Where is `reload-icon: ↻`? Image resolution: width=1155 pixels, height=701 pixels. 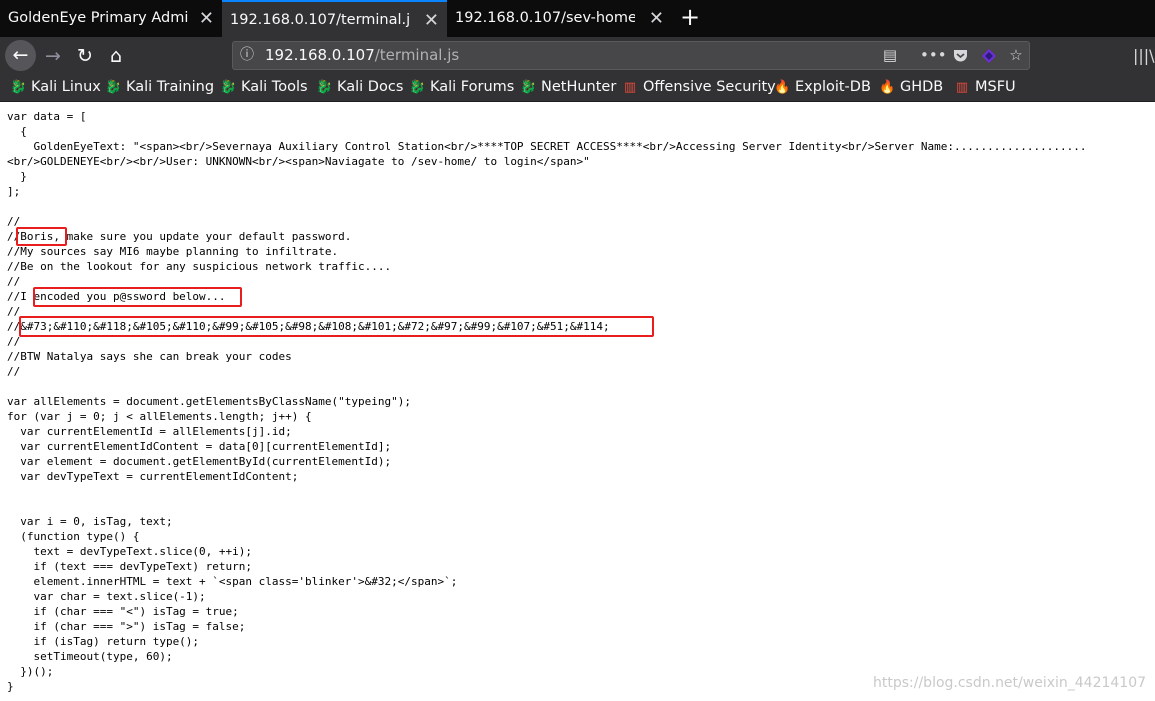 reload-icon: ↻ is located at coordinates (85, 56).